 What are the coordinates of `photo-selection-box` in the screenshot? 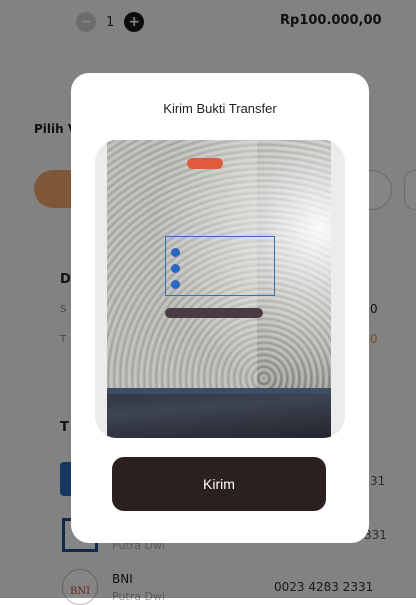 It's located at (220, 266).